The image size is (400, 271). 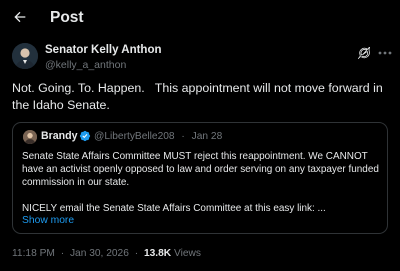 What do you see at coordinates (200, 18) in the screenshot?
I see `top-bar: Post` at bounding box center [200, 18].